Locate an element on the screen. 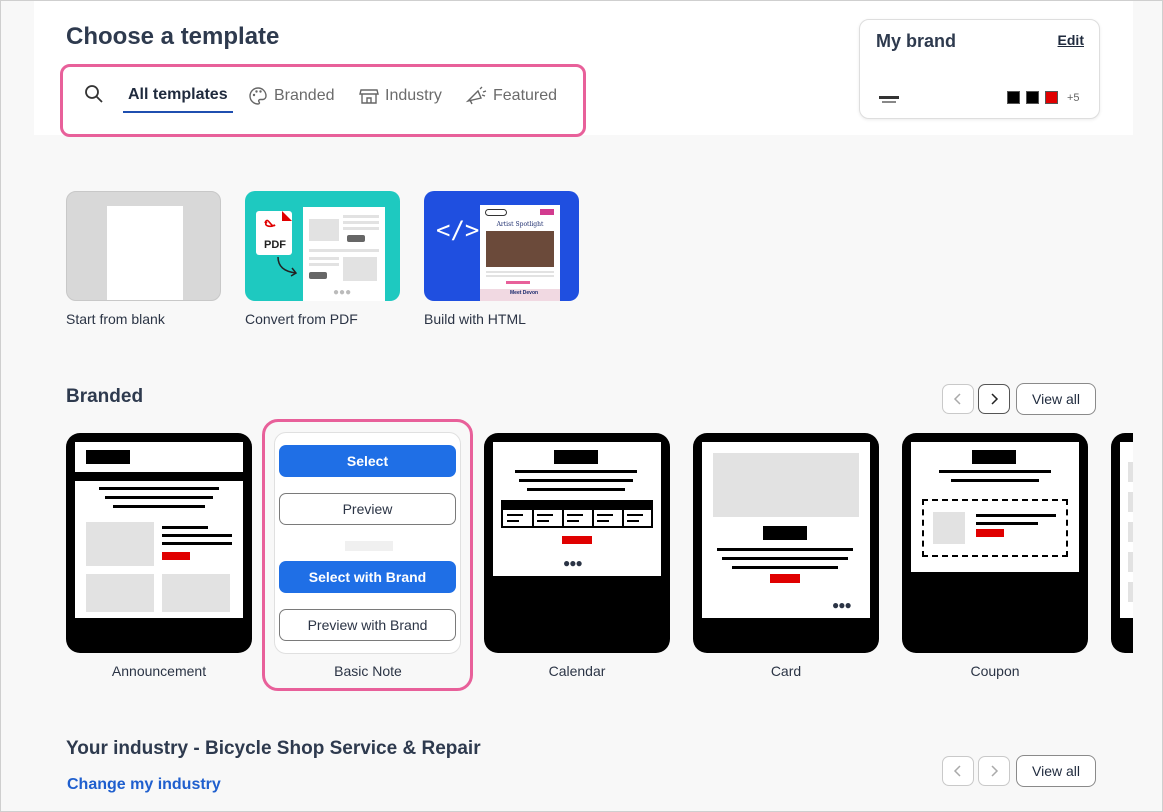 Image resolution: width=1163 pixels, height=812 pixels. active-tab-underline is located at coordinates (178, 112).